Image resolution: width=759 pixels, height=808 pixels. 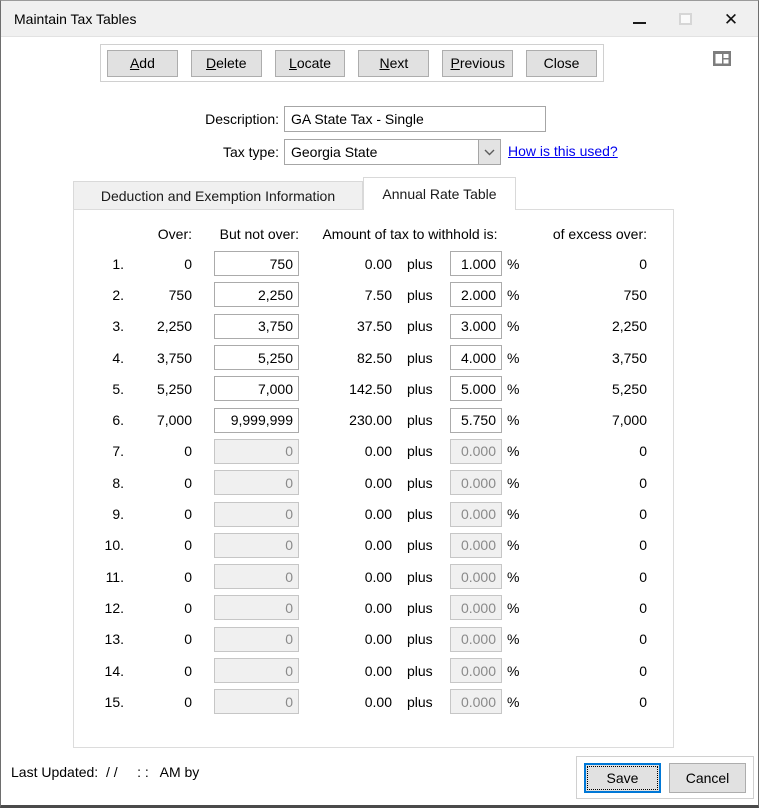 What do you see at coordinates (410, 234) in the screenshot?
I see `header-amount: Amount of tax to withhold is:` at bounding box center [410, 234].